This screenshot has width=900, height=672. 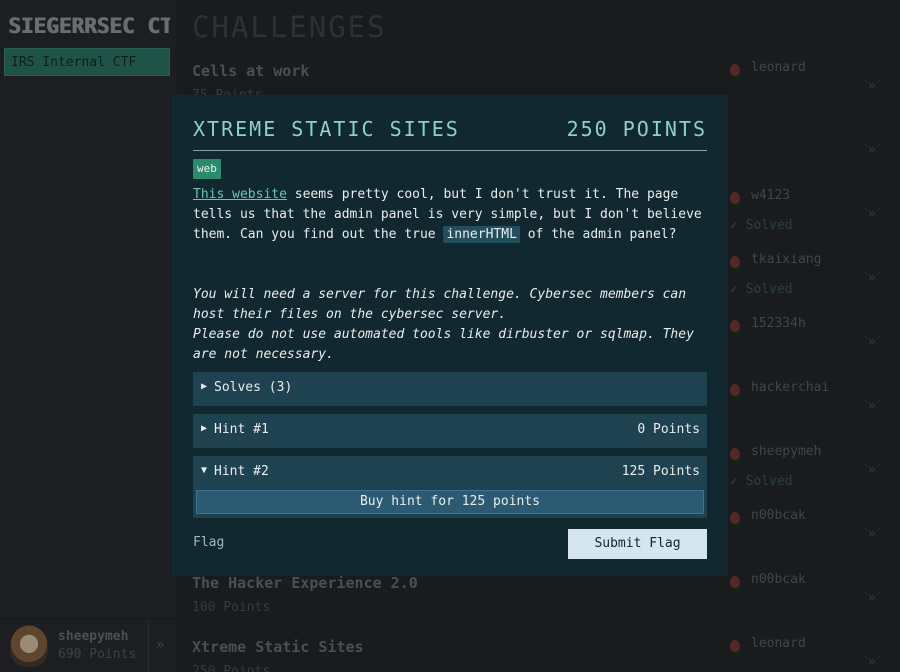 I want to click on hint-1-toggle: ▶ Hint #1 0 Points, so click(x=450, y=431).